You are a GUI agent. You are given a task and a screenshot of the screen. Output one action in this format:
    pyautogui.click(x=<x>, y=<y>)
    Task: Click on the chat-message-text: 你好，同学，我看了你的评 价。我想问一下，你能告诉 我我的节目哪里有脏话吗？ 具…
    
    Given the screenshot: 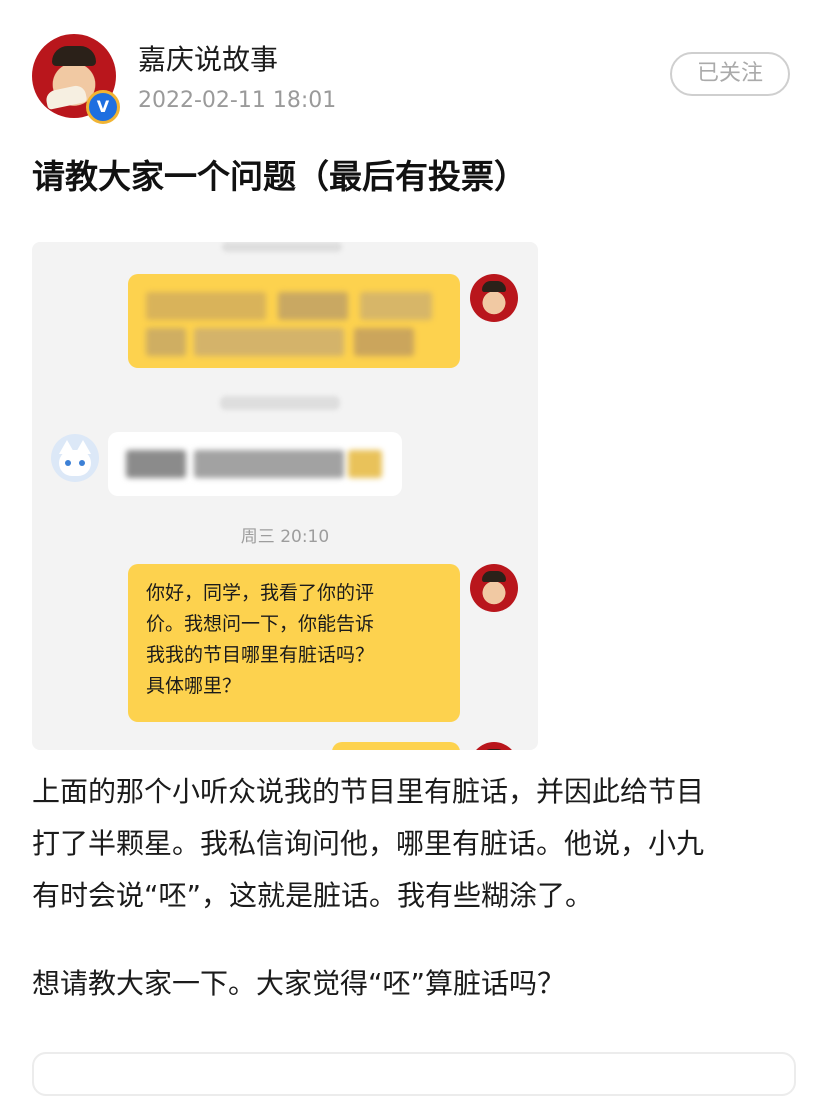 What is the action you would take?
    pyautogui.click(x=285, y=640)
    